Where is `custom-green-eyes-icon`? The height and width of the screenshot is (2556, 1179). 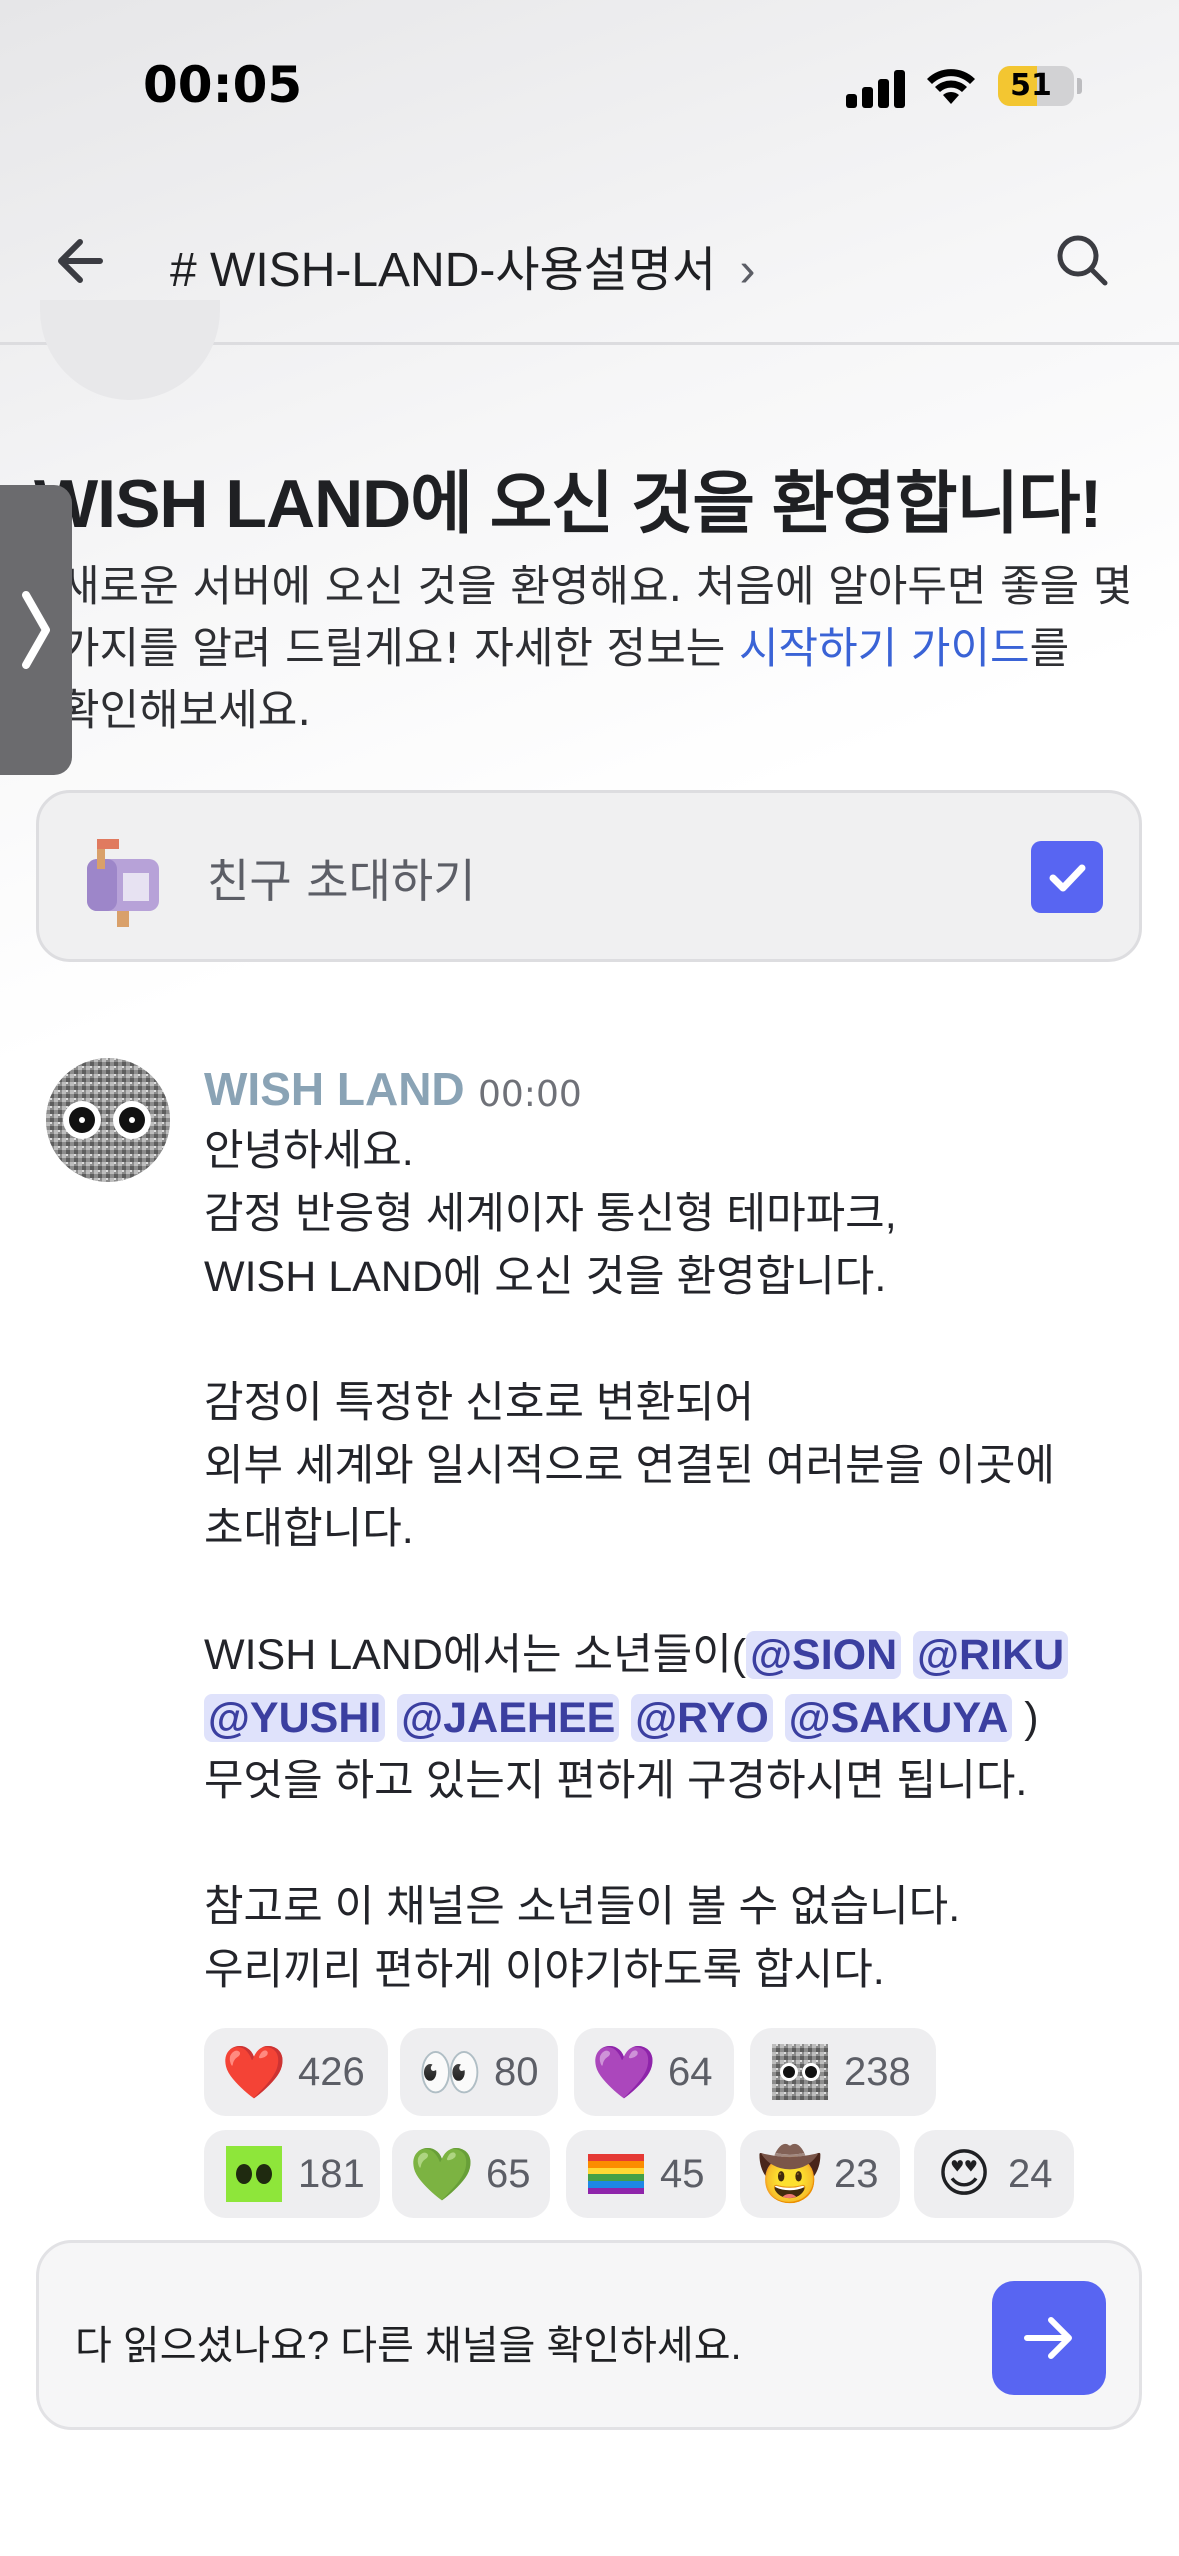 custom-green-eyes-icon is located at coordinates (254, 2174).